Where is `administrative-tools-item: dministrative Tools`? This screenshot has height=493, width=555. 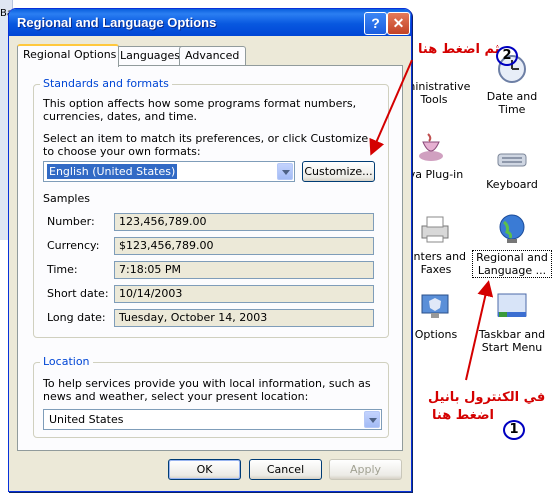 administrative-tools-item: dministrative Tools is located at coordinates (442, 93).